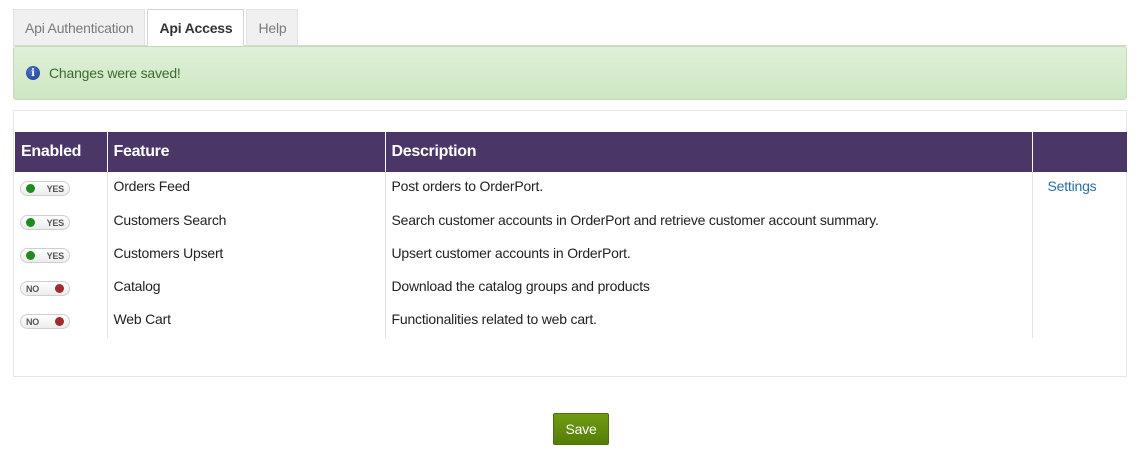  Describe the element at coordinates (33, 73) in the screenshot. I see `info-icon: i` at that location.